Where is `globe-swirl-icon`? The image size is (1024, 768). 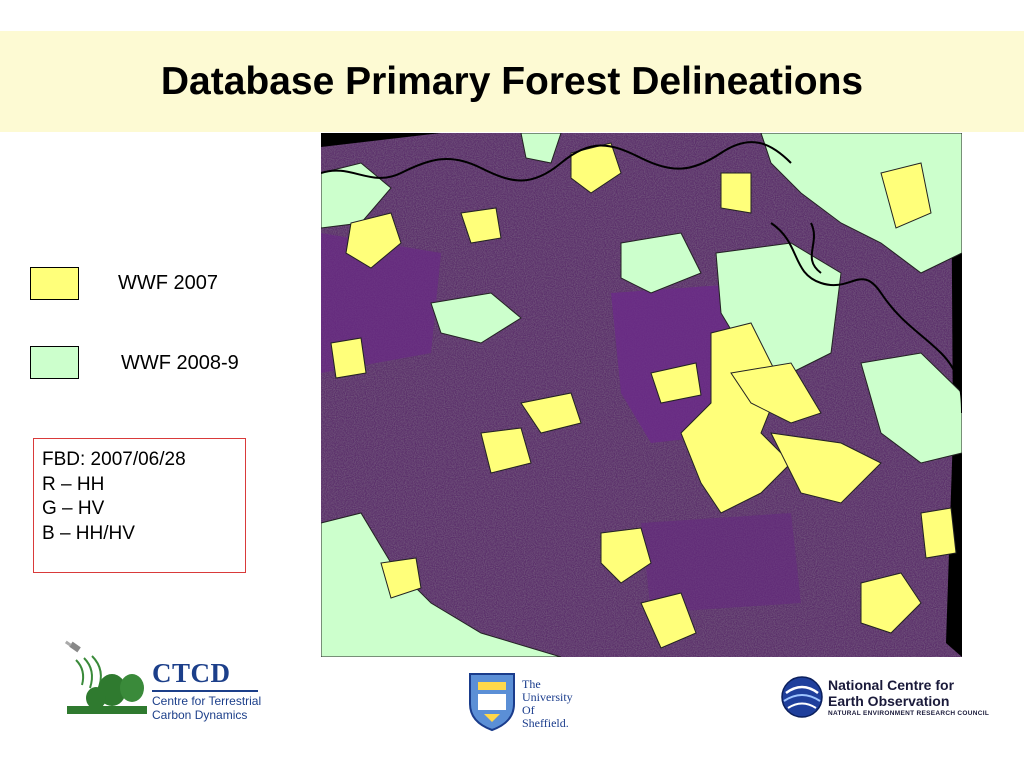
globe-swirl-icon is located at coordinates (802, 697).